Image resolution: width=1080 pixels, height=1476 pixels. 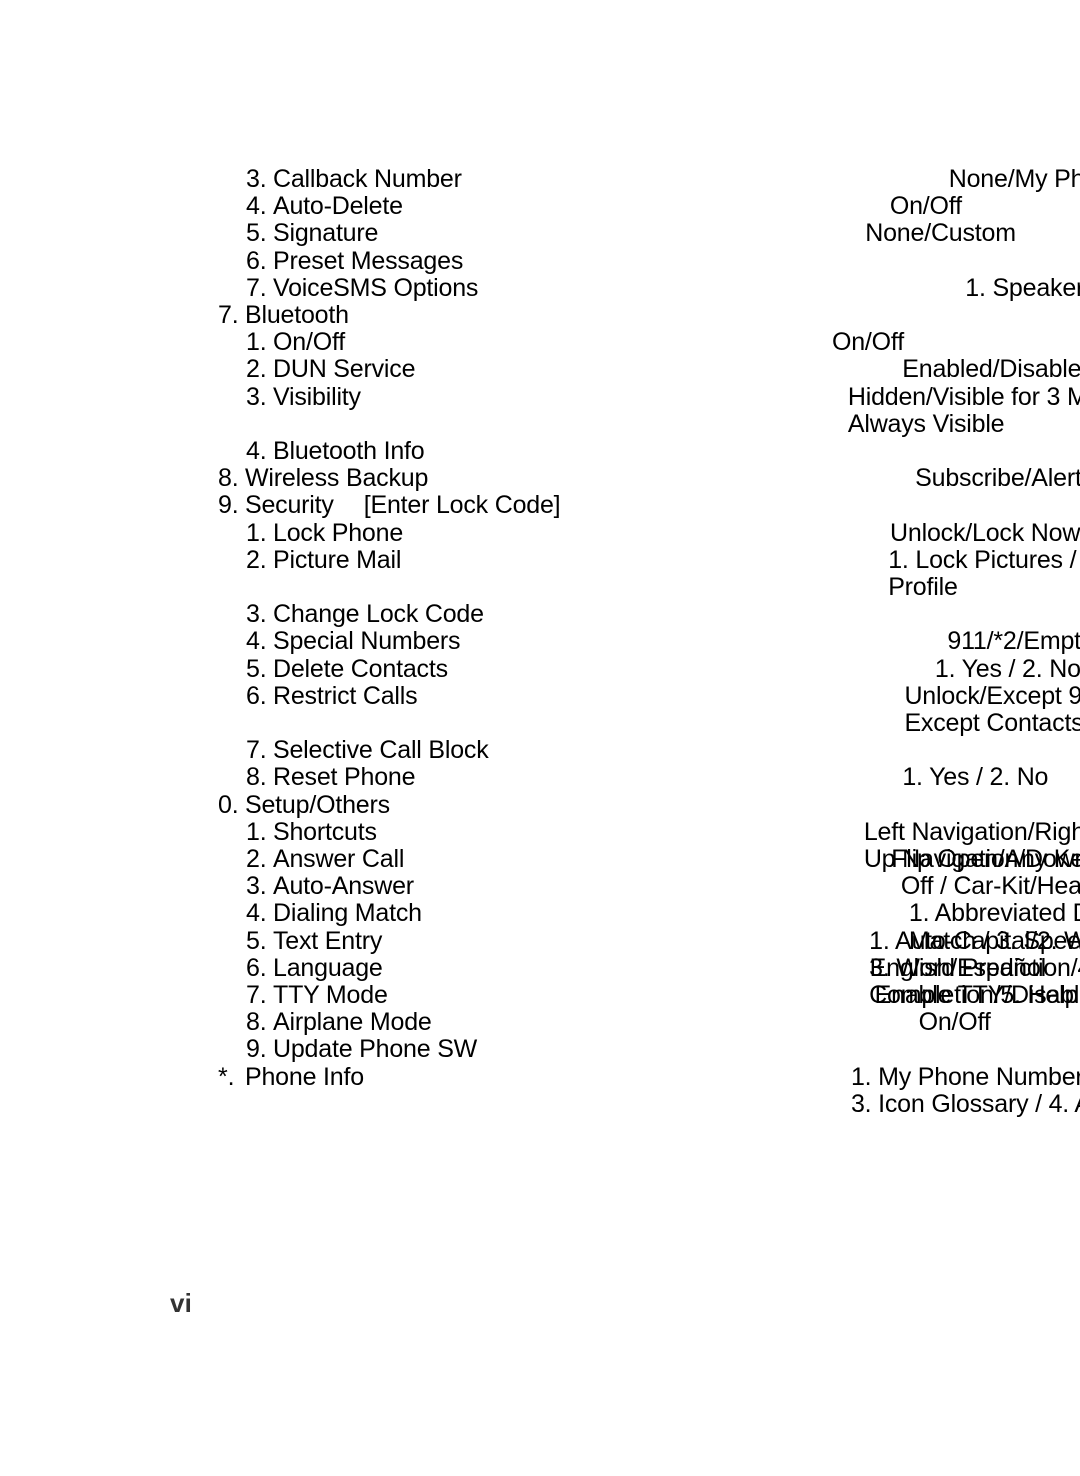 I want to click on menu-row-name: TTY Mode, so click(x=330, y=995).